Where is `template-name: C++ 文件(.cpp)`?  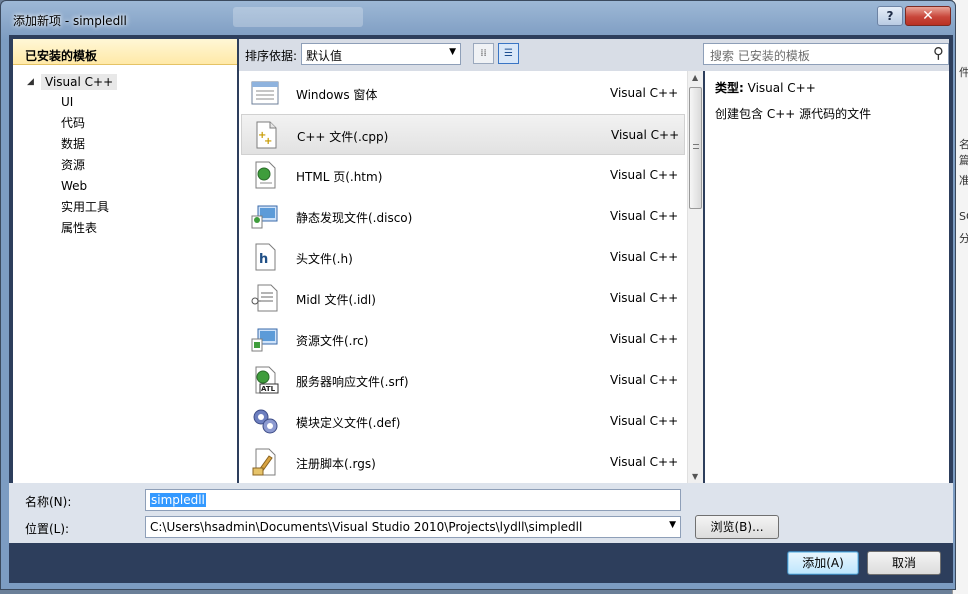
template-name: C++ 文件(.cpp) is located at coordinates (343, 137).